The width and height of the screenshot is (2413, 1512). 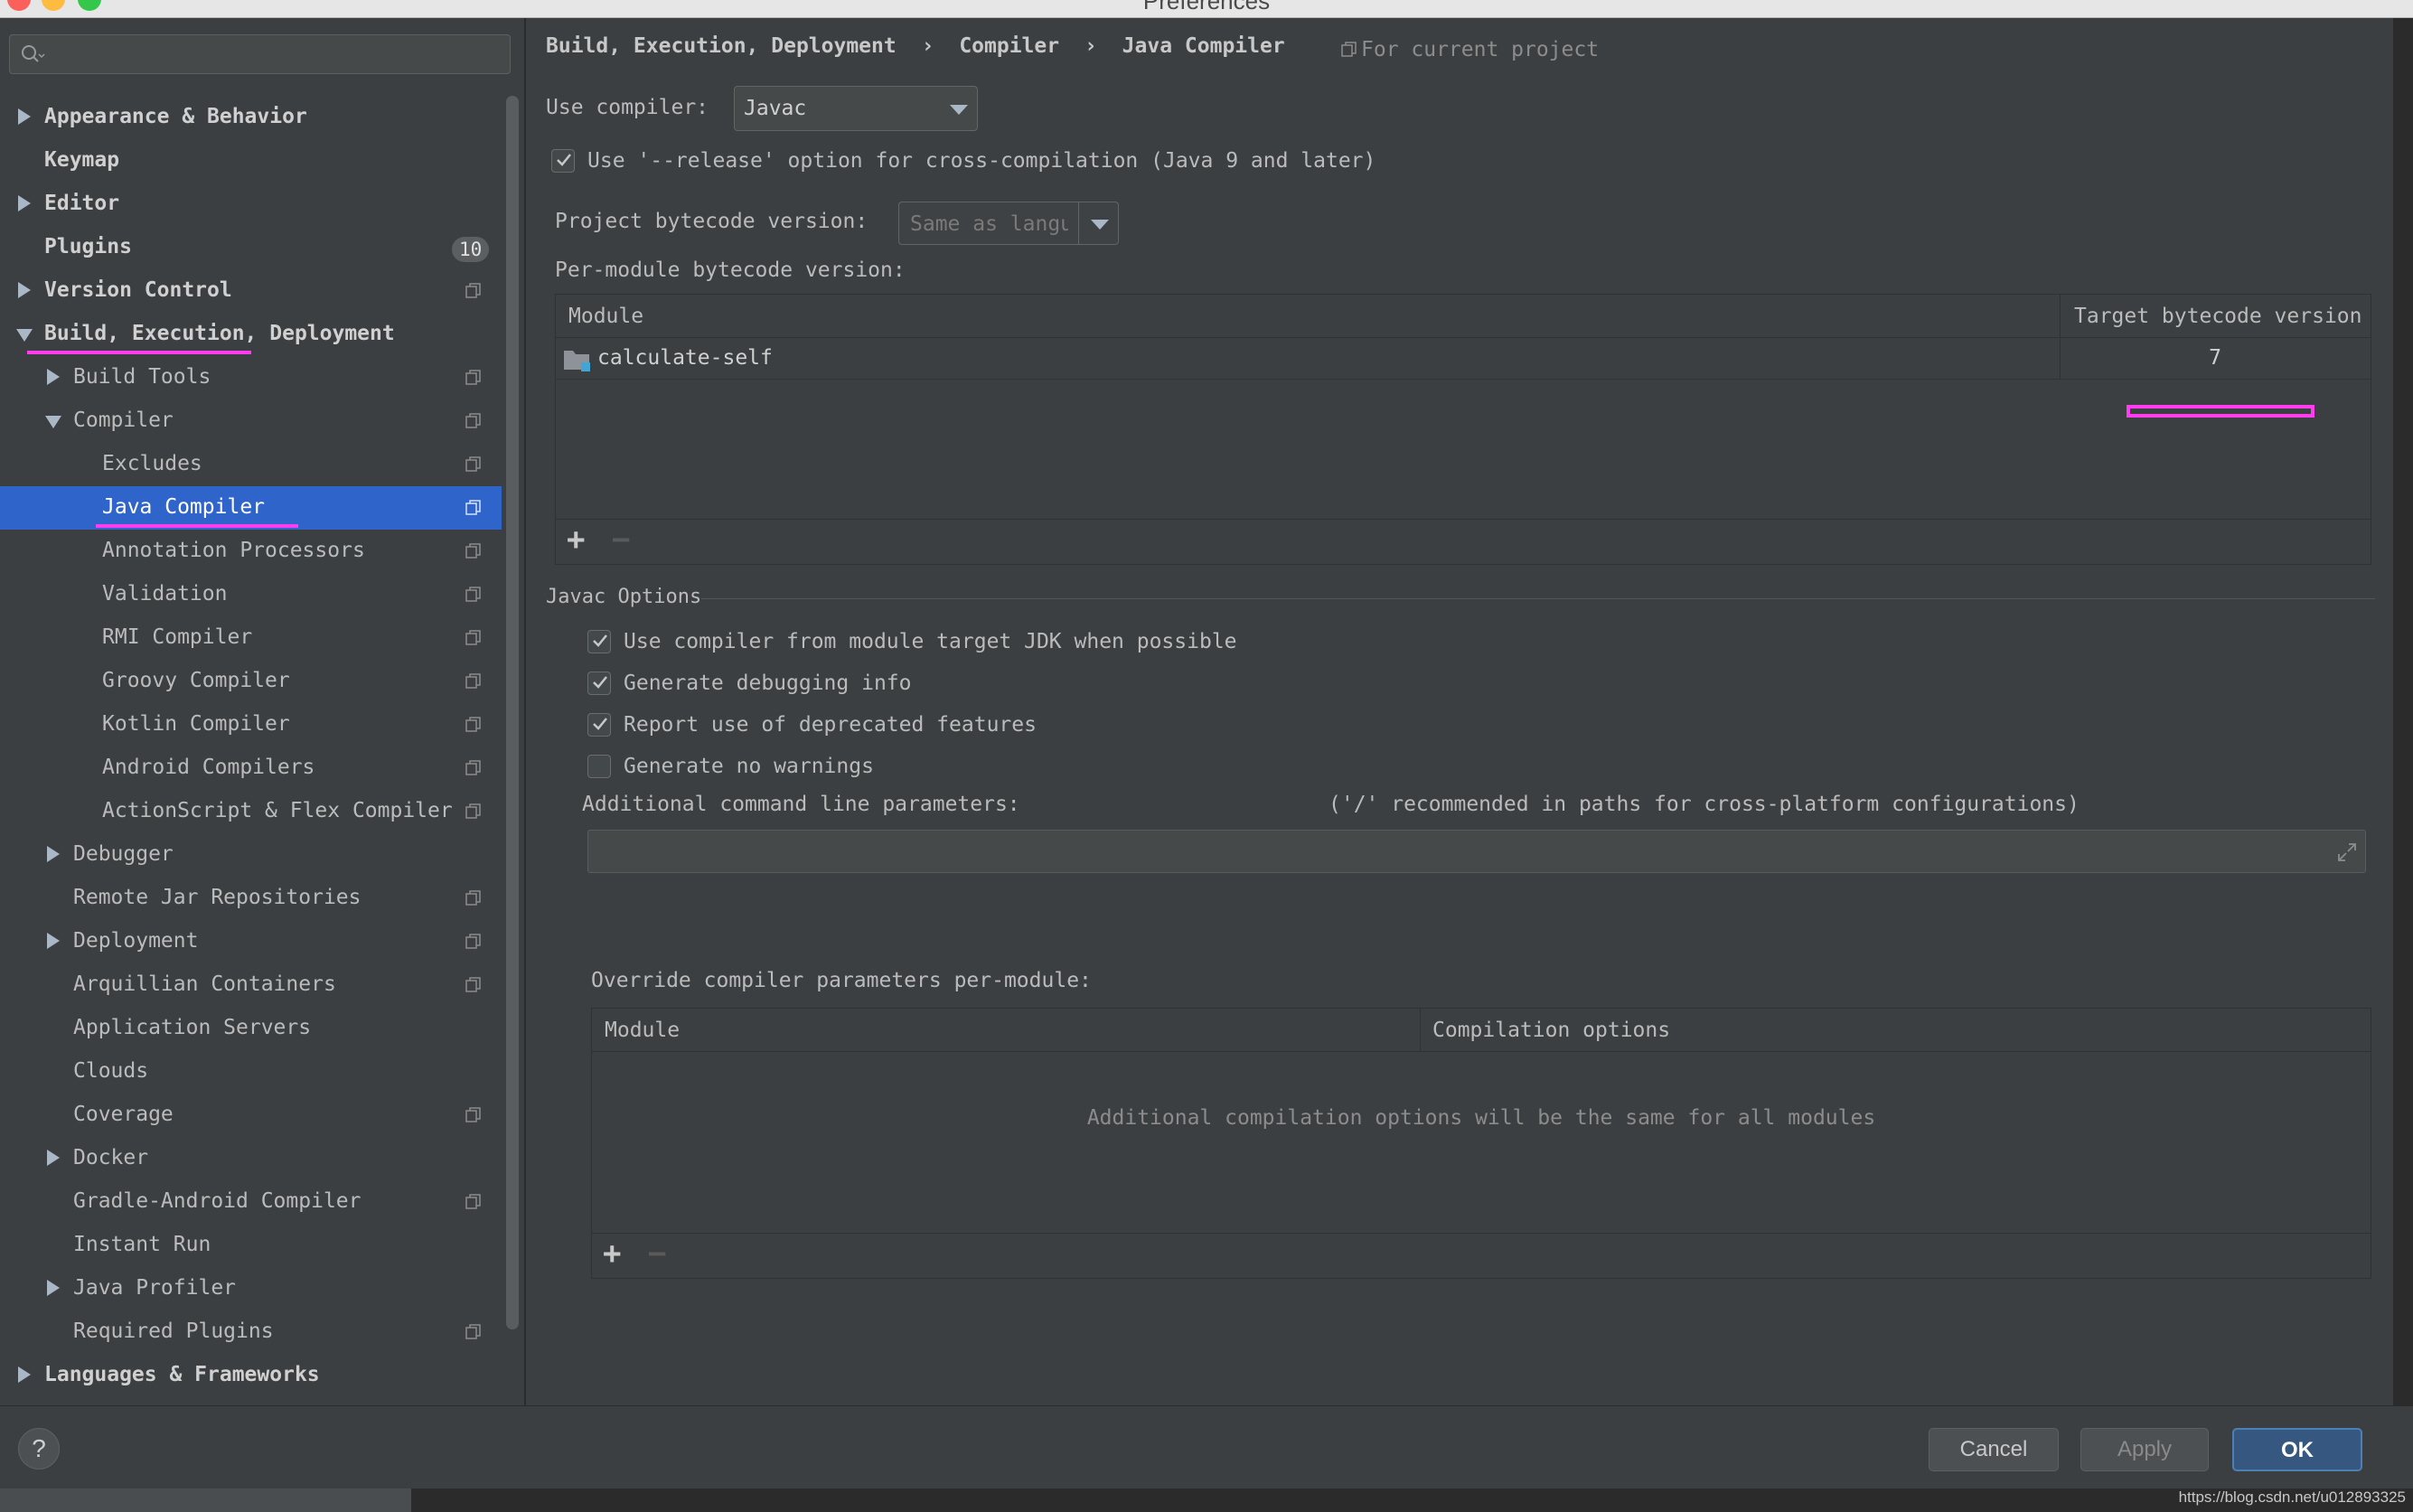 I want to click on sidebar-item: Android Compilers, so click(x=251, y=768).